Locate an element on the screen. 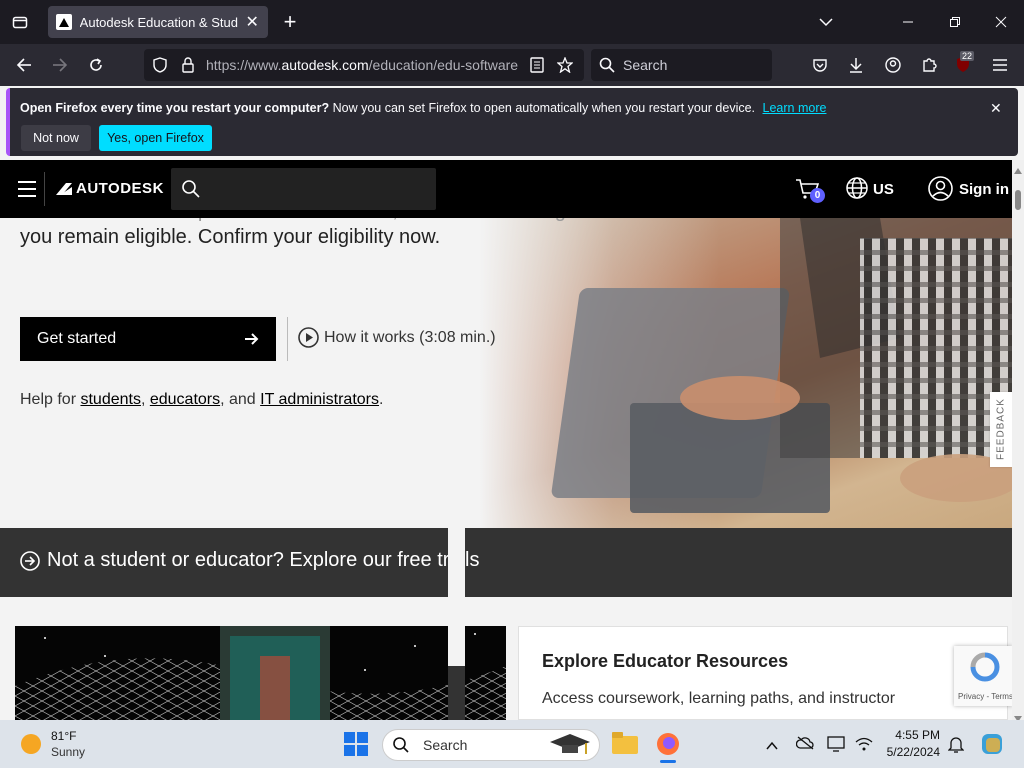 Image resolution: width=1024 pixels, height=768 pixels. promo-card-image is located at coordinates (260, 673).